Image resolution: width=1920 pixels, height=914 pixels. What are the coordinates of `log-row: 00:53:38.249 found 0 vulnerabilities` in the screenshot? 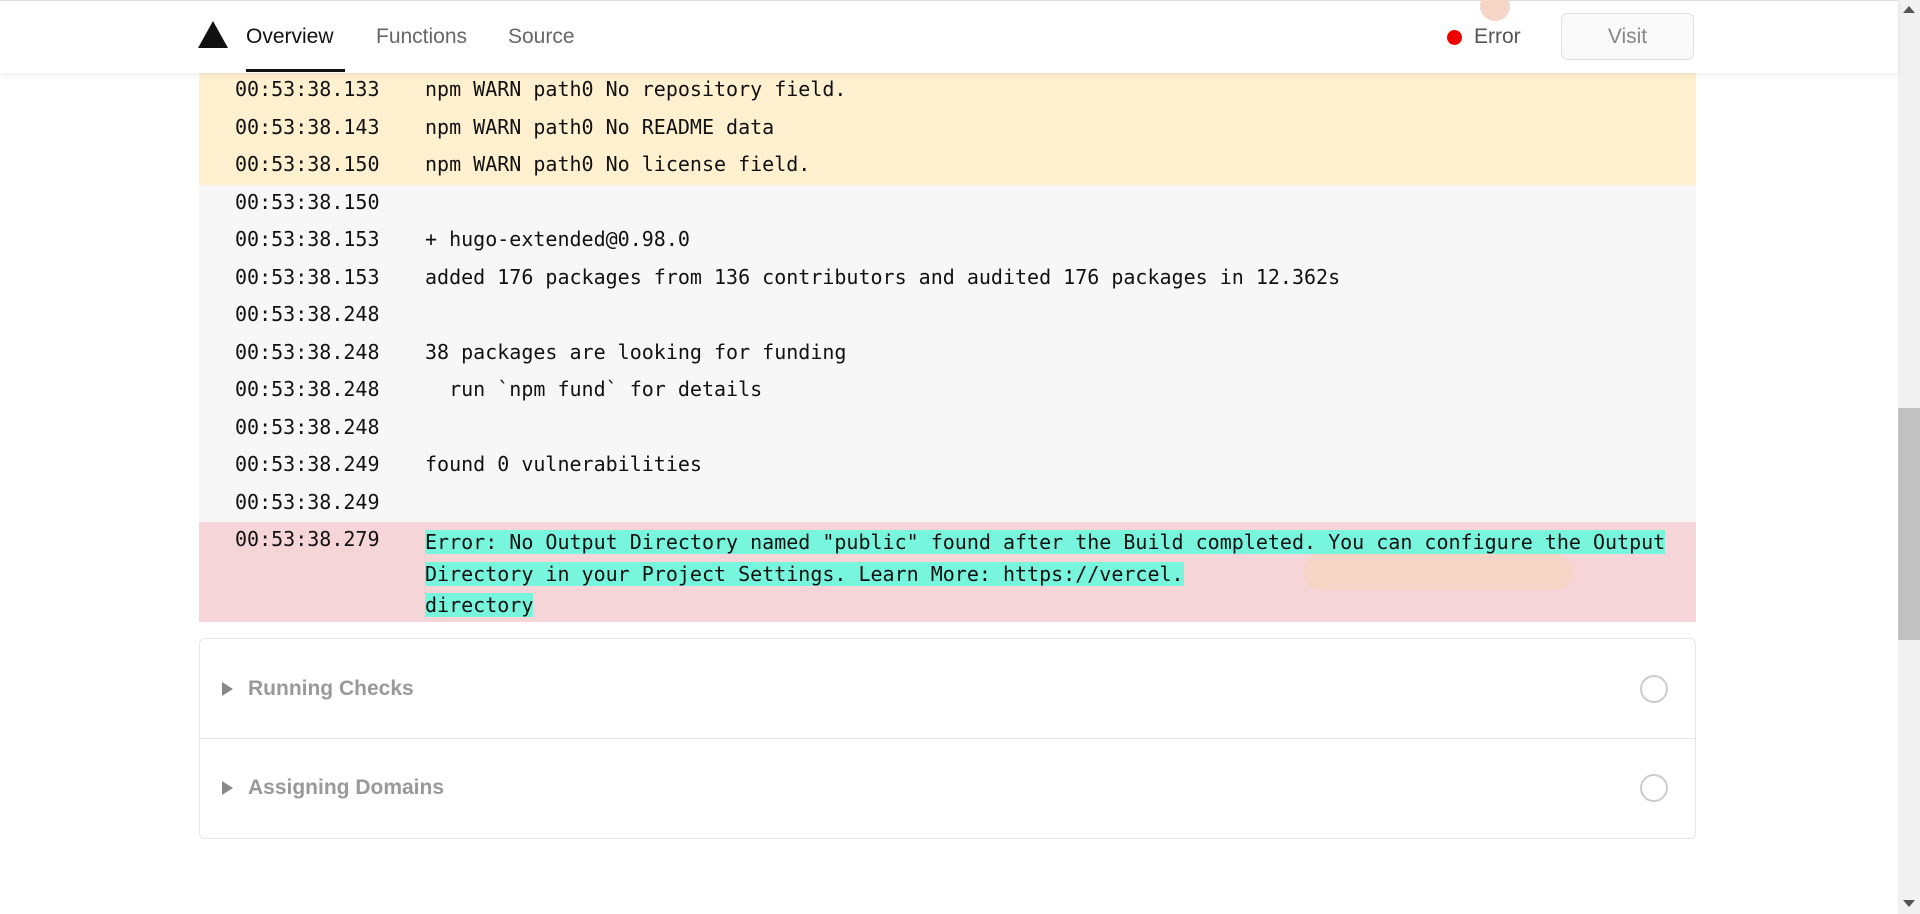 It's located at (947, 466).